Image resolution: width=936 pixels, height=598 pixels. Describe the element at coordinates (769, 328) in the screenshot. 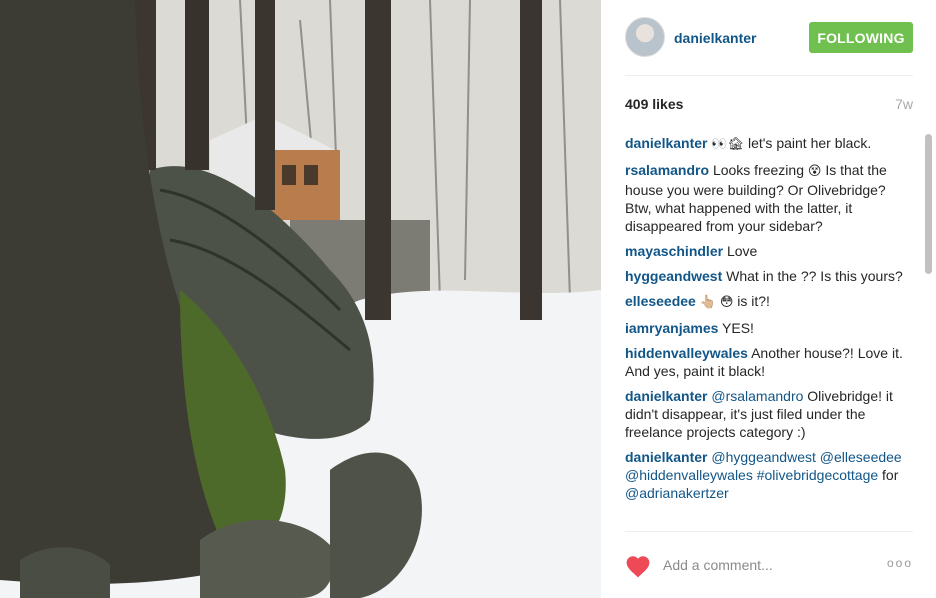

I see `comment-item: iamryanjames YES!` at that location.